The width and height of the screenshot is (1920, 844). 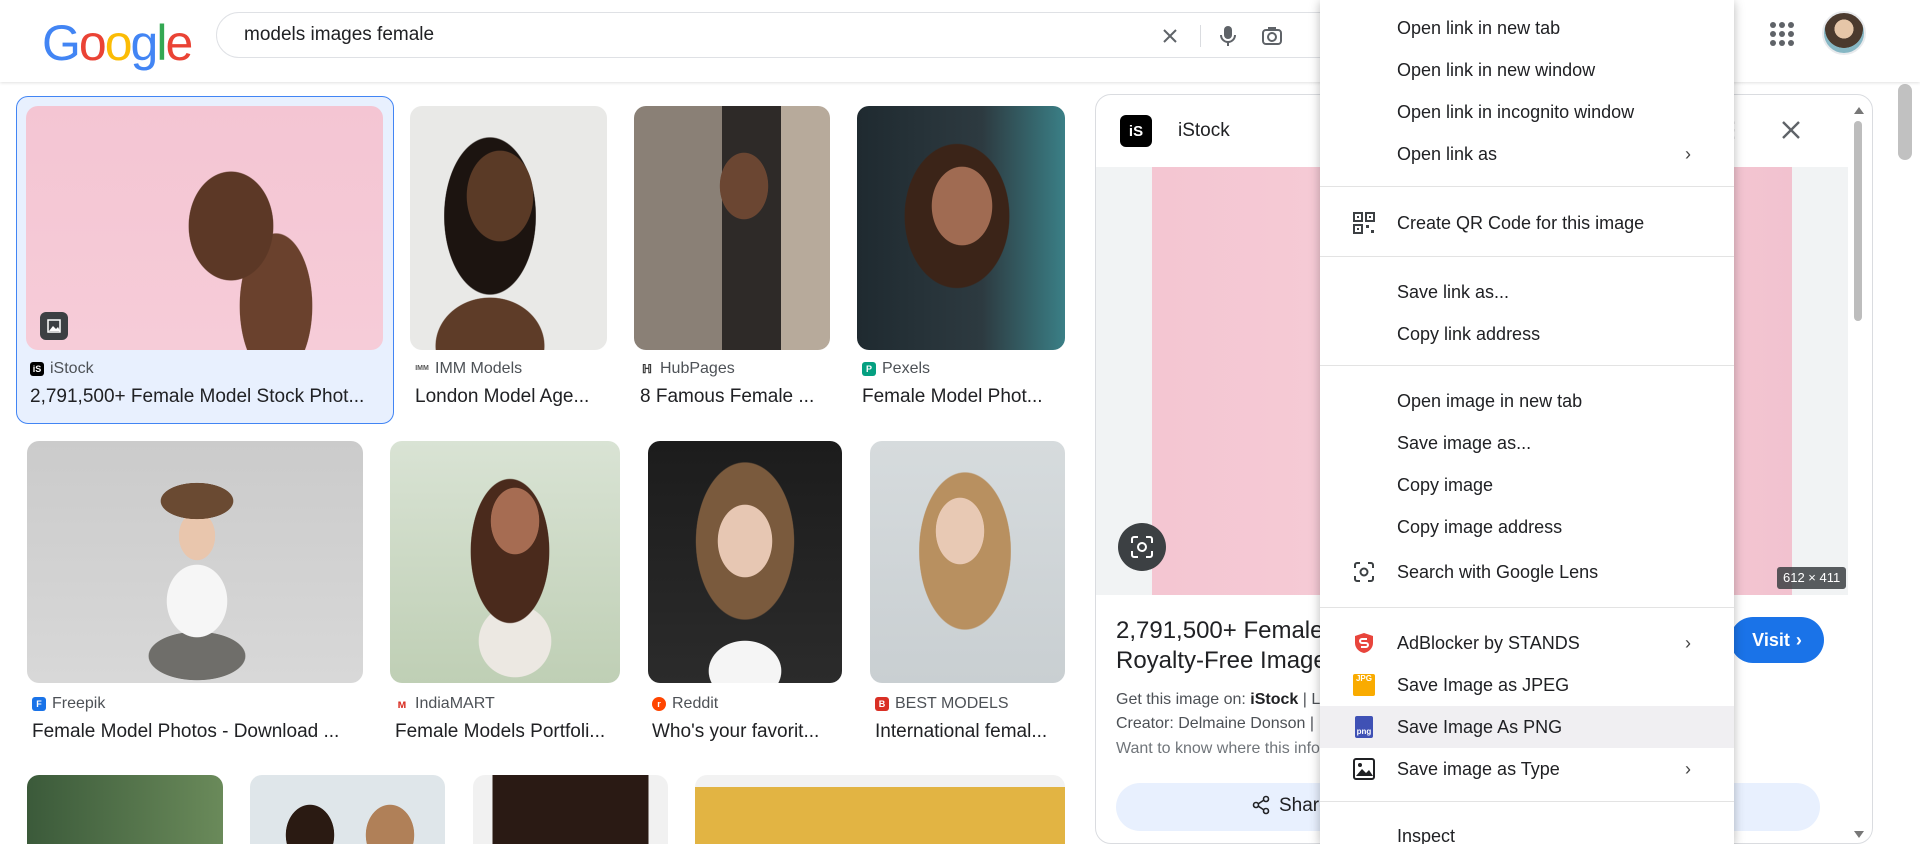 I want to click on menu-inspect: Inspect, so click(x=1527, y=829).